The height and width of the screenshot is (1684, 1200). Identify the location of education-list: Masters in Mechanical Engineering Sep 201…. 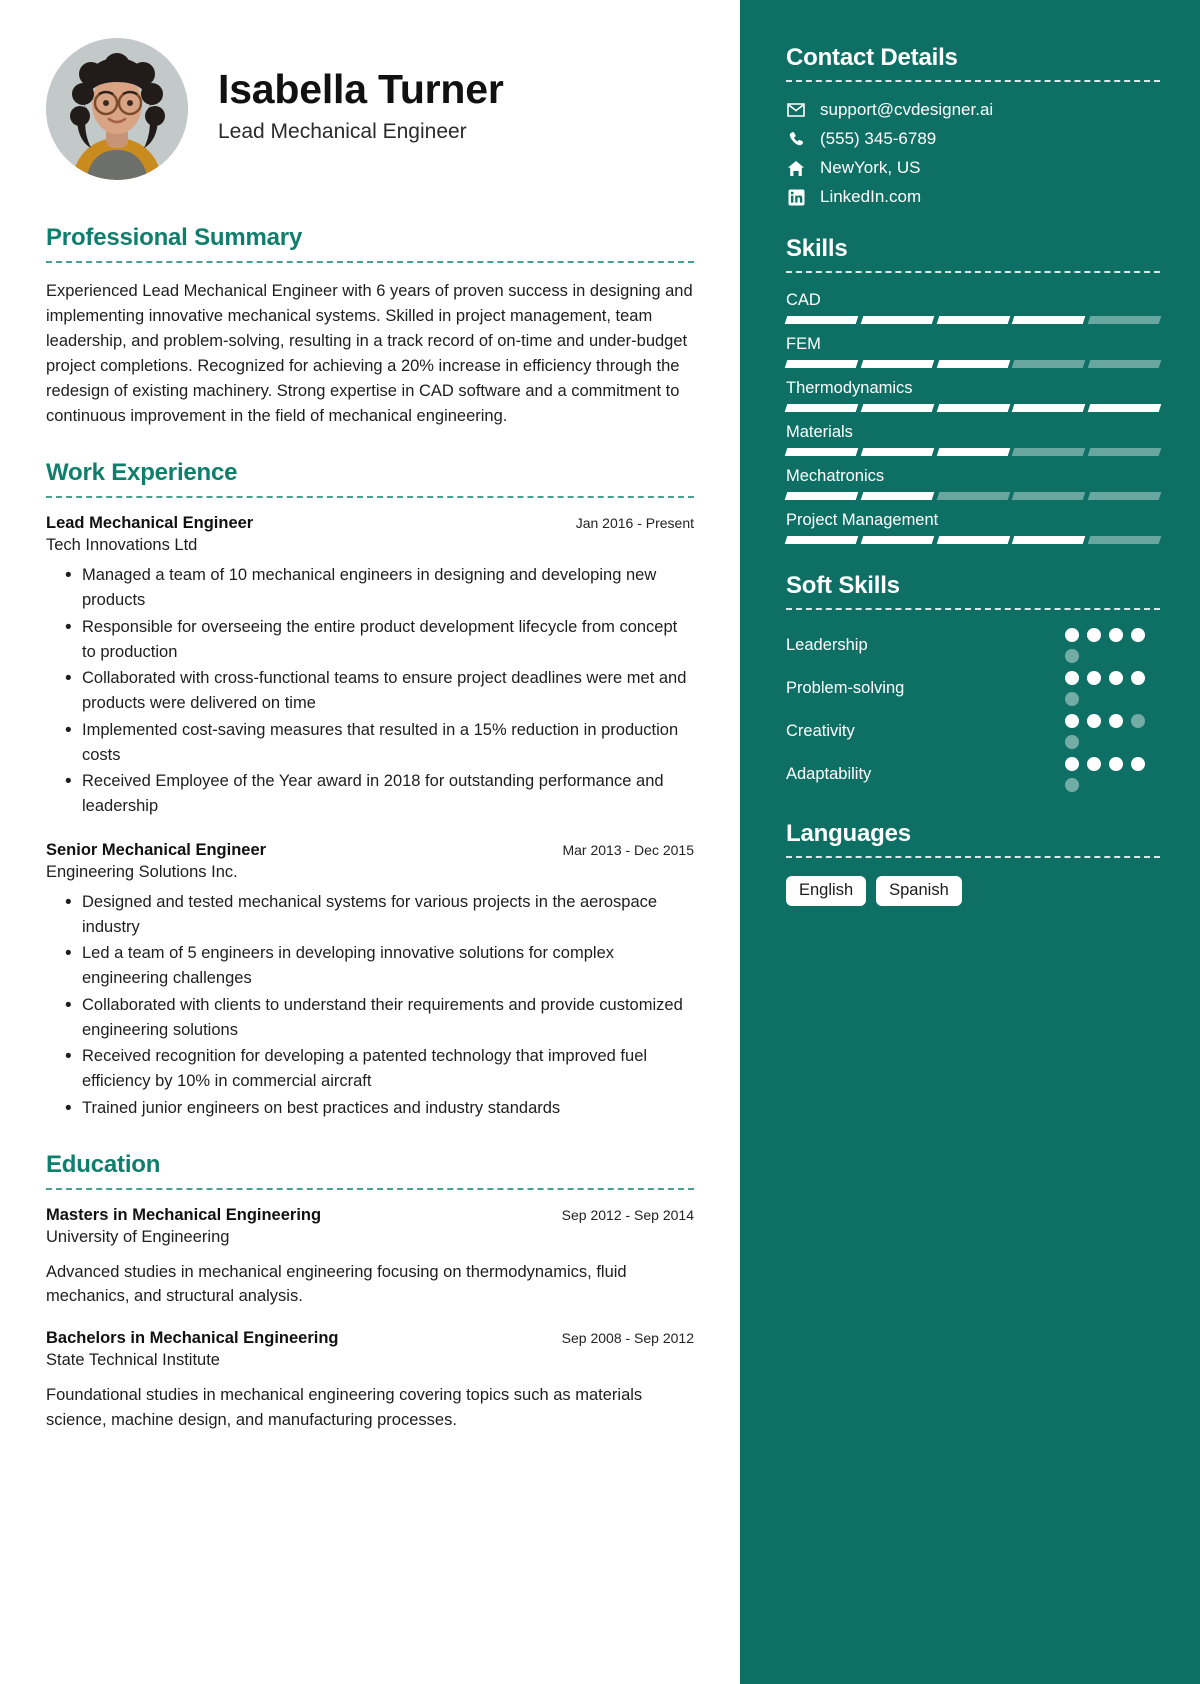
(370, 1319).